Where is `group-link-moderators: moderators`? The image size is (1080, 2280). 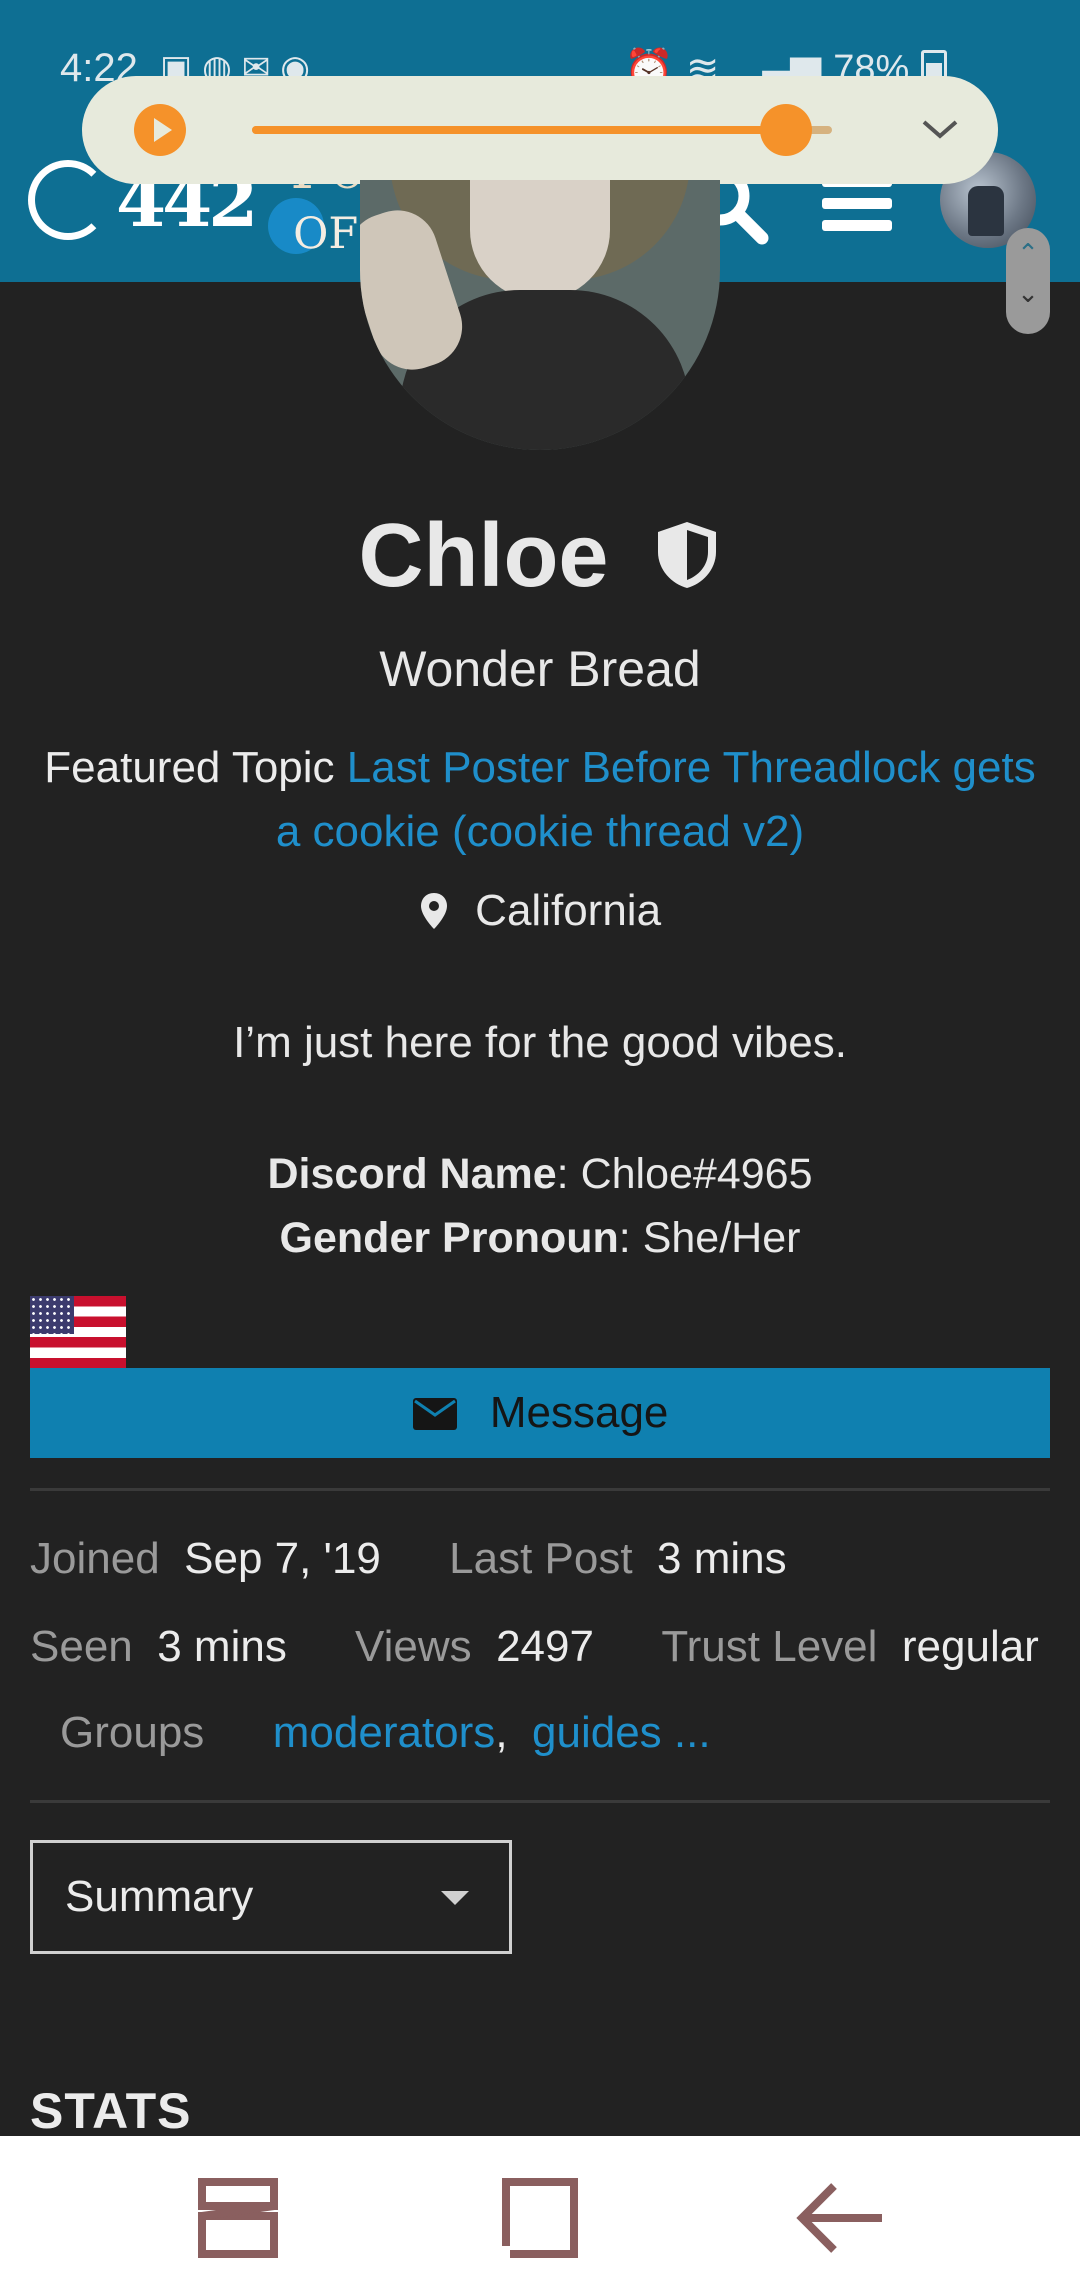 group-link-moderators: moderators is located at coordinates (384, 1732).